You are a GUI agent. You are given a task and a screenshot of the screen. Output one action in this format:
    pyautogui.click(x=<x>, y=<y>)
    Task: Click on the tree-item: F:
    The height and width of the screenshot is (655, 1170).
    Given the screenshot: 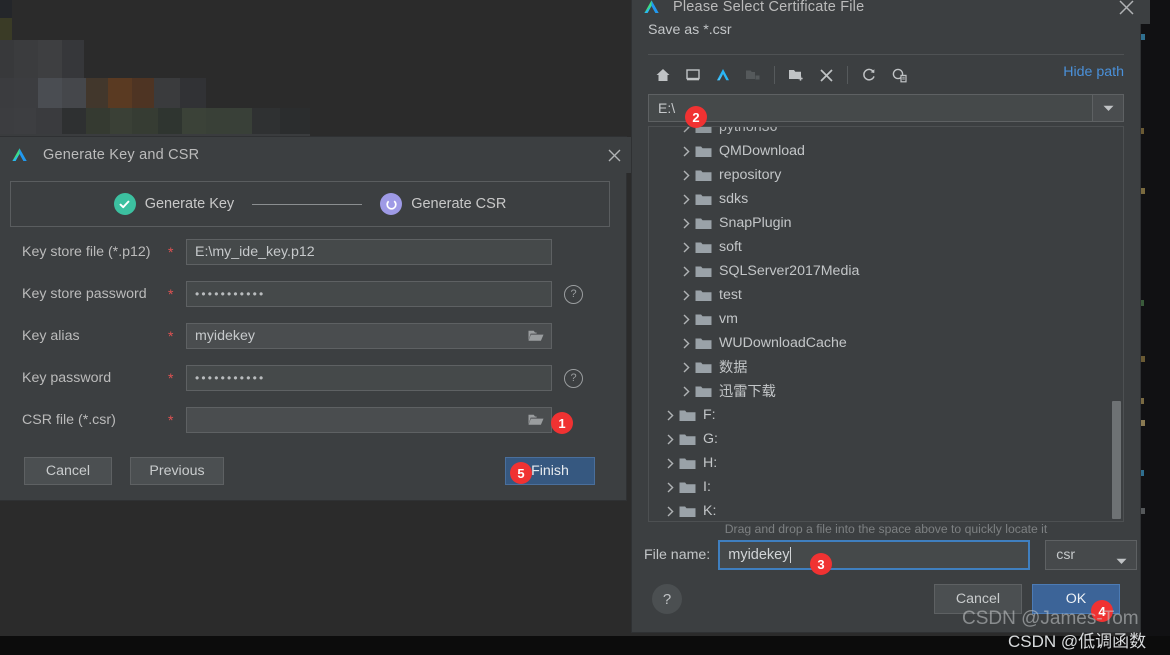 What is the action you would take?
    pyautogui.click(x=886, y=415)
    